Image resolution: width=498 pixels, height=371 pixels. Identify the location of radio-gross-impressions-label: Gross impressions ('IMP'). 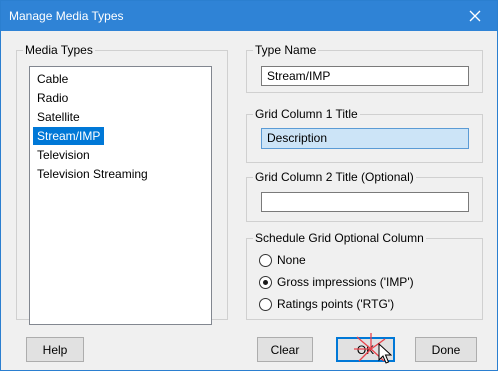
(345, 282).